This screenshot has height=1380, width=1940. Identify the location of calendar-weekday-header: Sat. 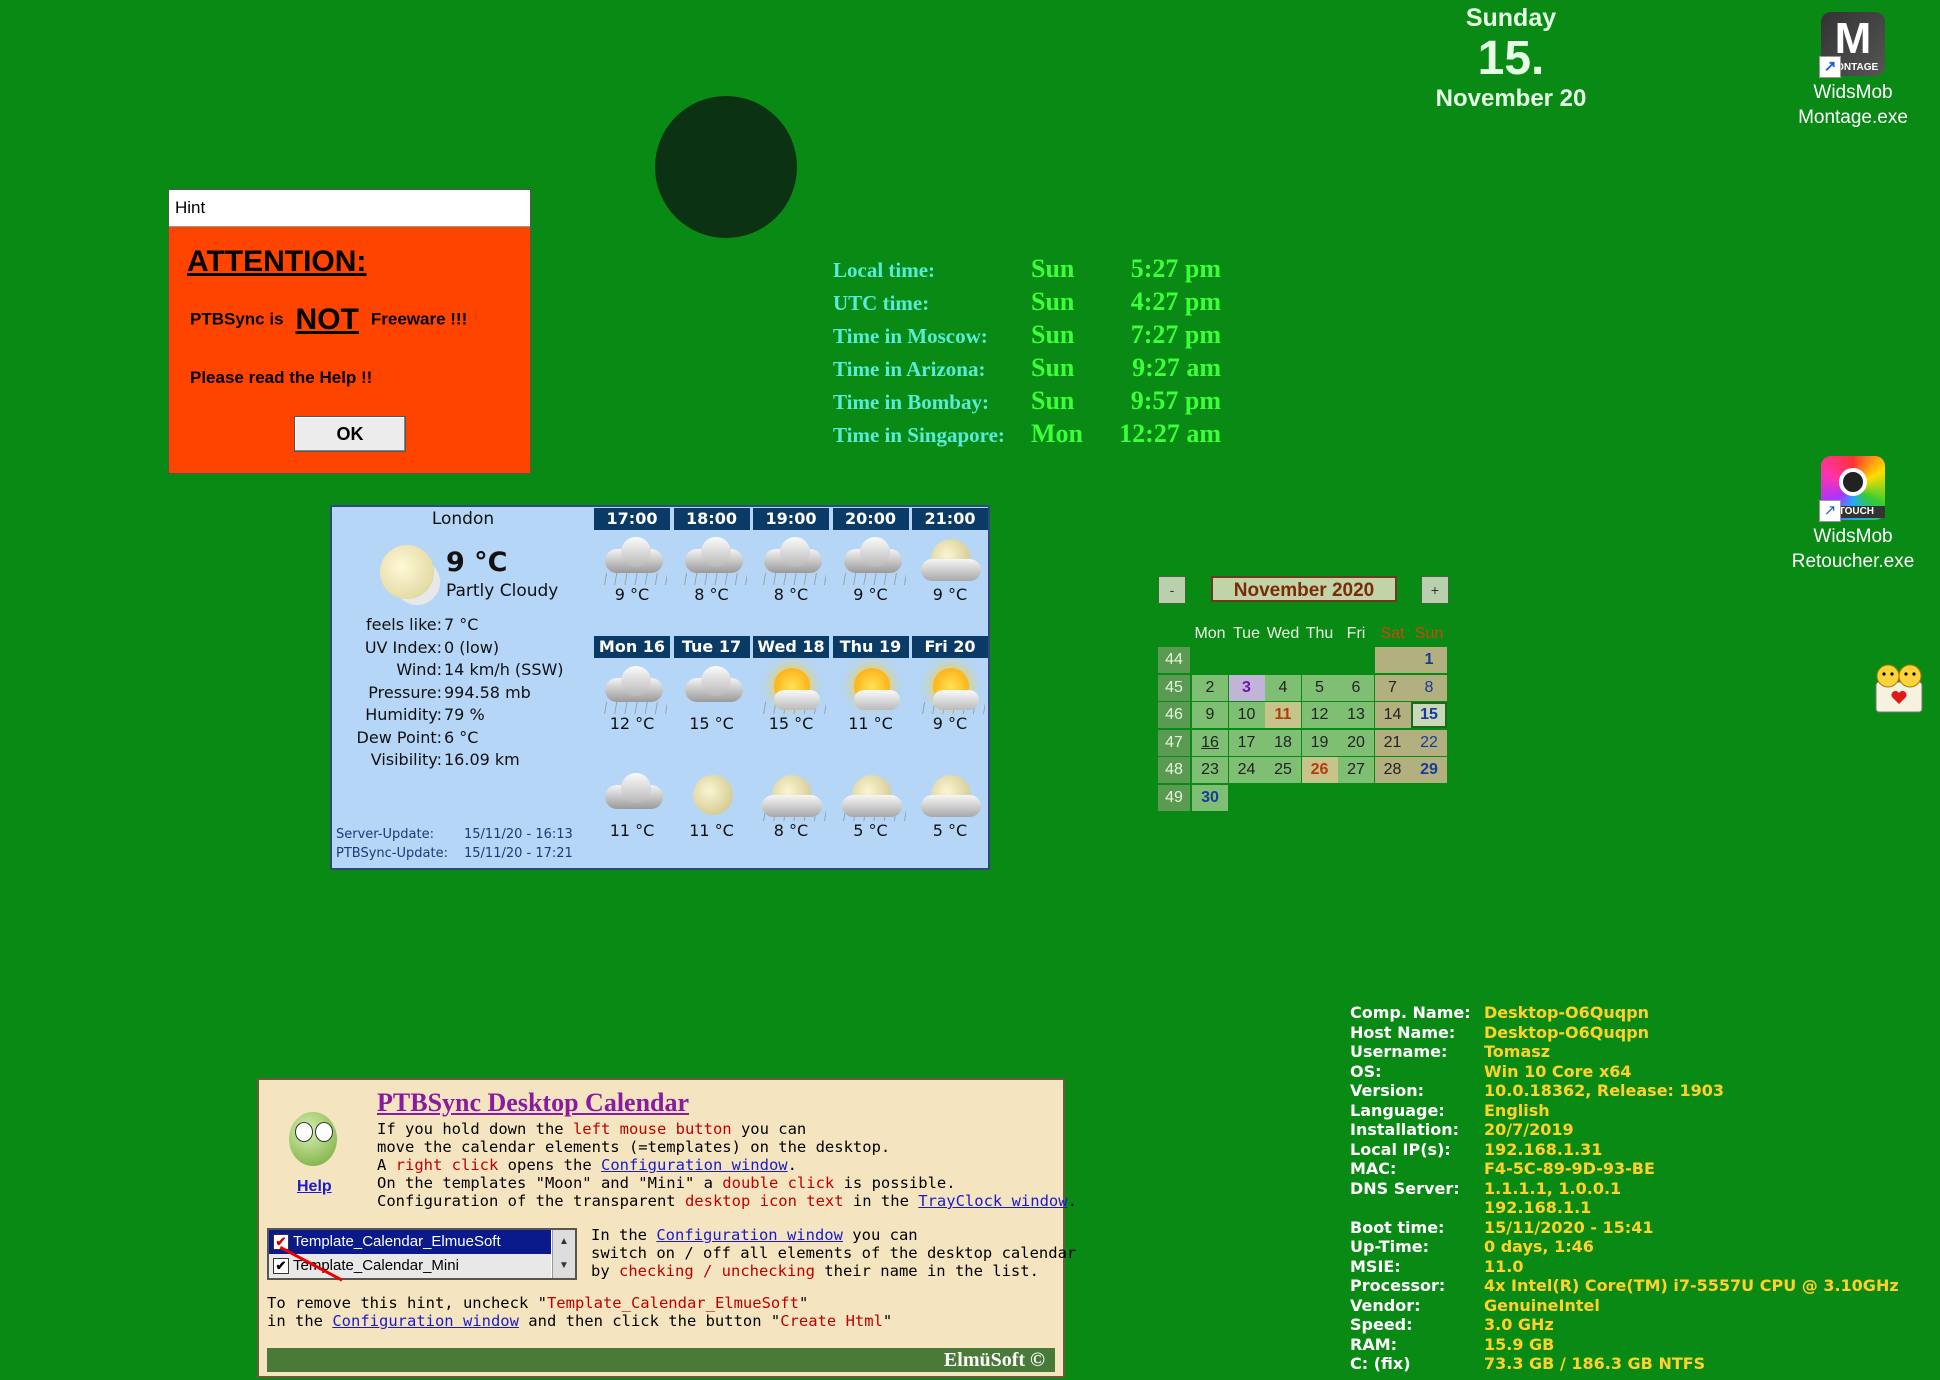
(1392, 633).